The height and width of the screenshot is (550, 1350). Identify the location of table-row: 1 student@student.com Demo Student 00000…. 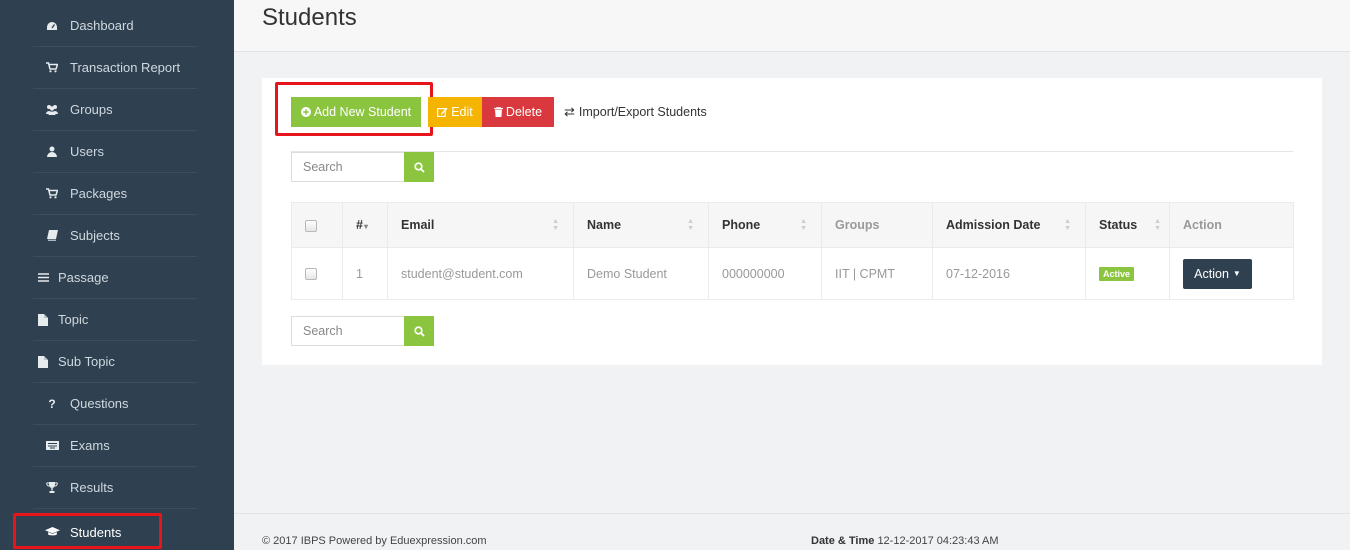
(792, 273).